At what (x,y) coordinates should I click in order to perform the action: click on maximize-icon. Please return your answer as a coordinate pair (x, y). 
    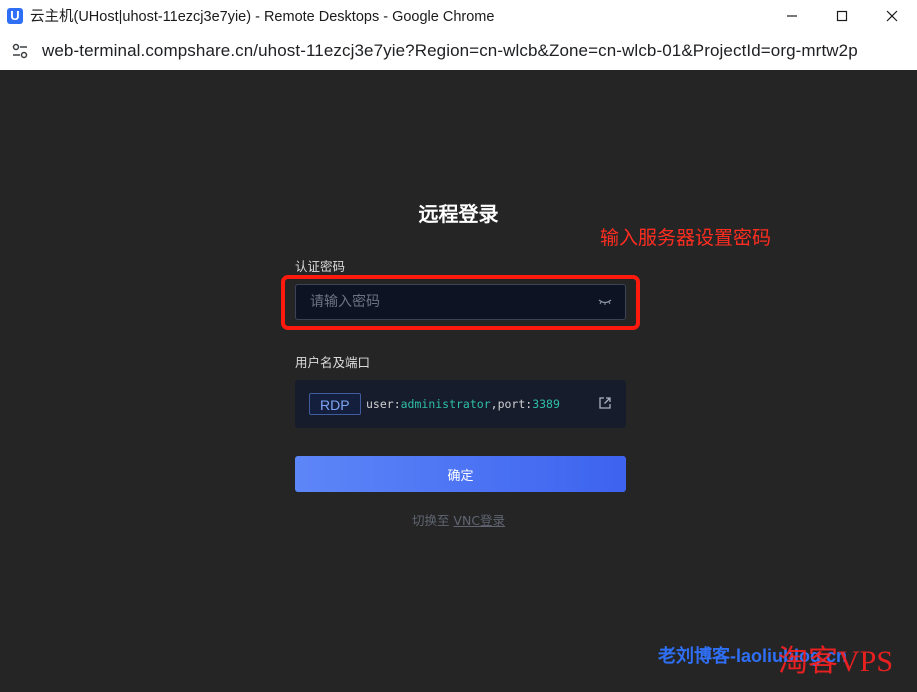
    Looking at the image, I should click on (842, 15).